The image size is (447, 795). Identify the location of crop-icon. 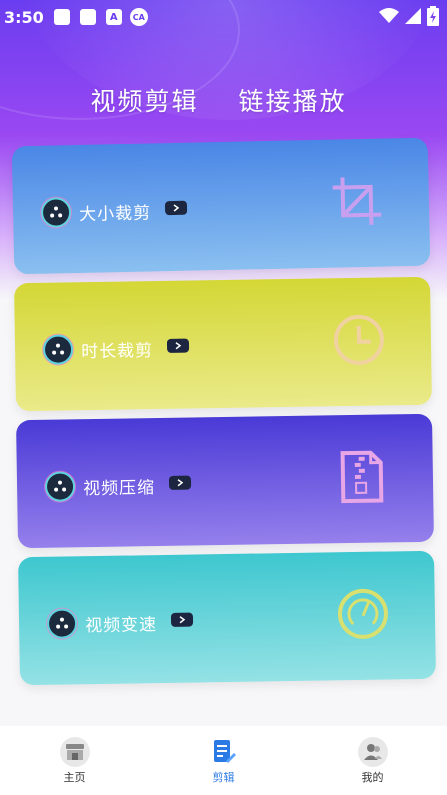
(357, 201).